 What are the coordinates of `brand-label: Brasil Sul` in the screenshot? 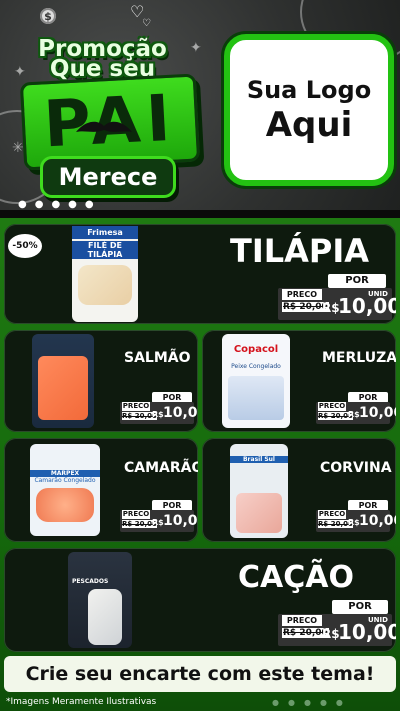 It's located at (259, 459).